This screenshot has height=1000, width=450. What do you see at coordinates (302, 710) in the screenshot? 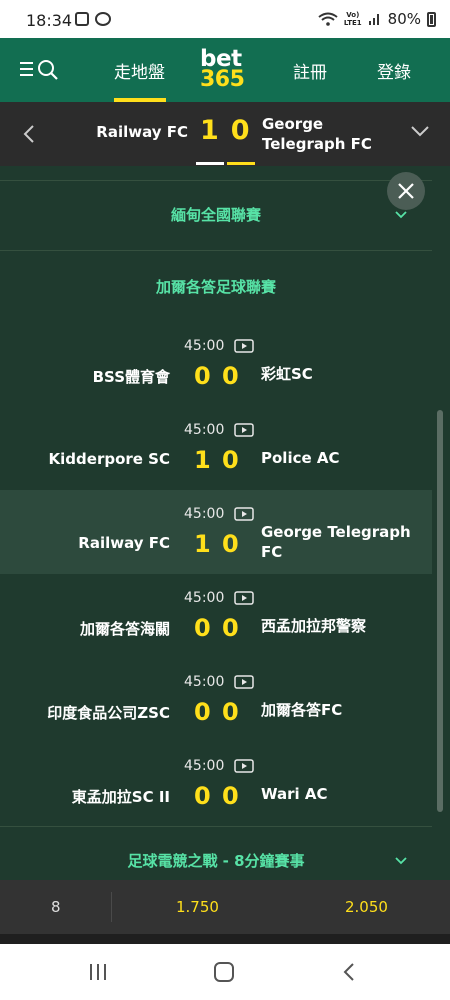
I see `away-team: 加爾各答FC` at bounding box center [302, 710].